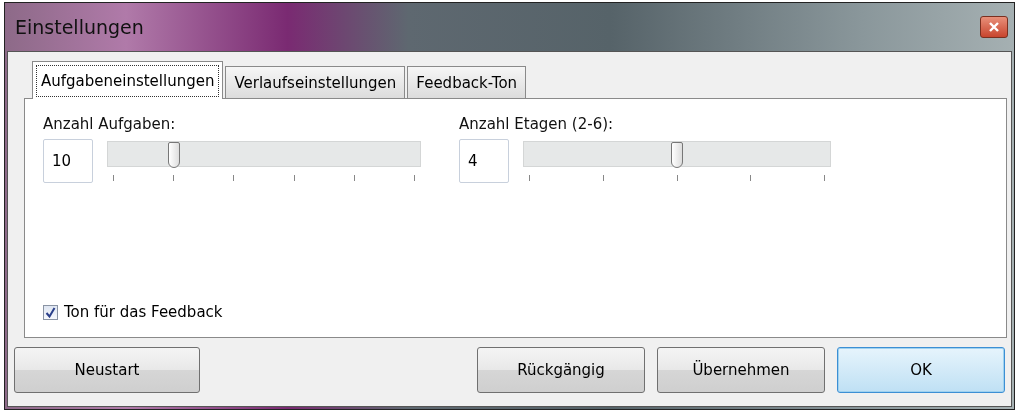  I want to click on window-title: Einstellungen, so click(79, 27).